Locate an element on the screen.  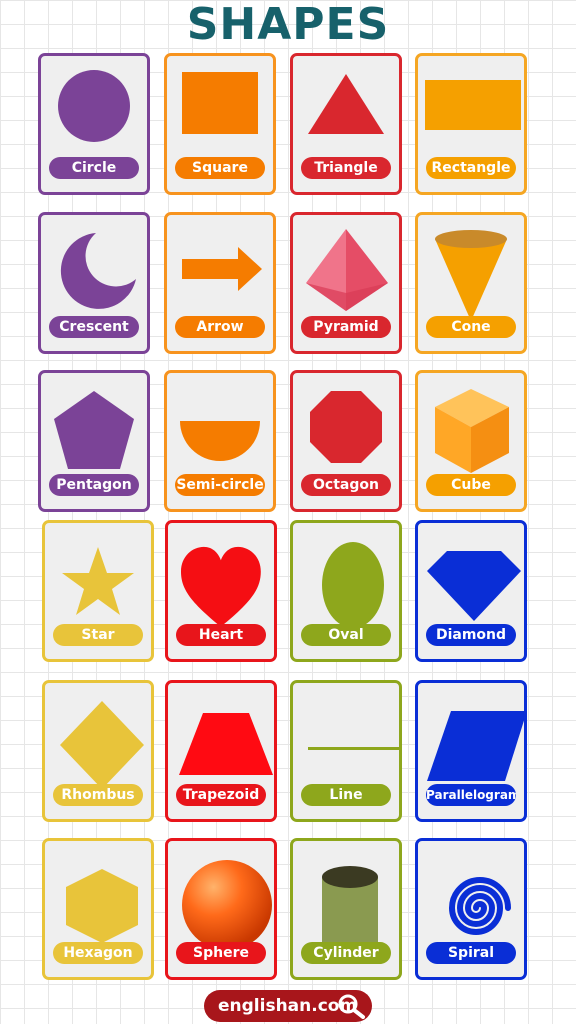
diamond-icon is located at coordinates (474, 586).